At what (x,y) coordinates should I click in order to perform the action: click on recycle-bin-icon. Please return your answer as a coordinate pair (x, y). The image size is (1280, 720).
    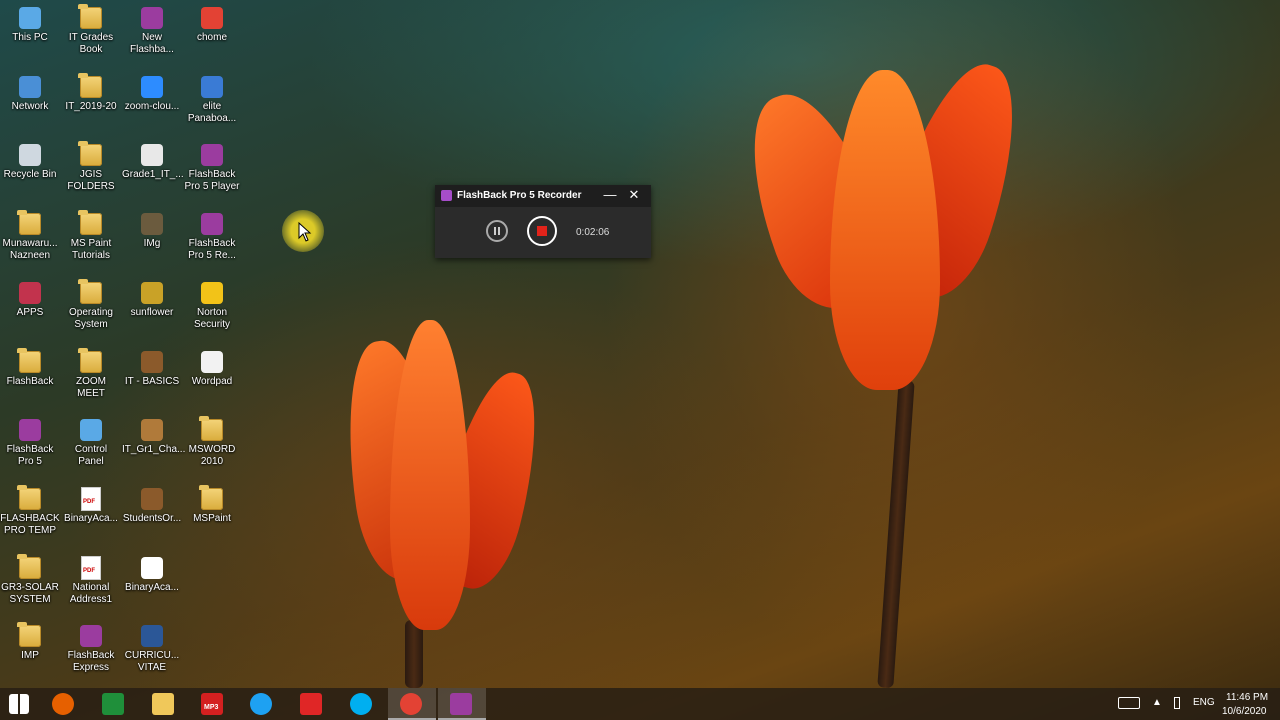
    Looking at the image, I should click on (30, 155).